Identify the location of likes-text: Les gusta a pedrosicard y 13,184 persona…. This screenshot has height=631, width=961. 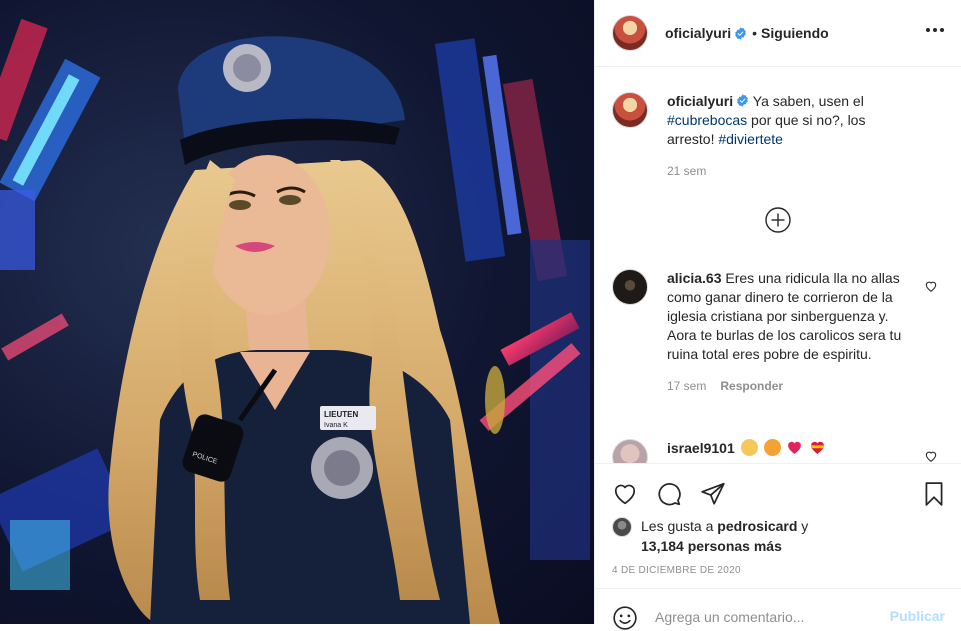
(724, 536).